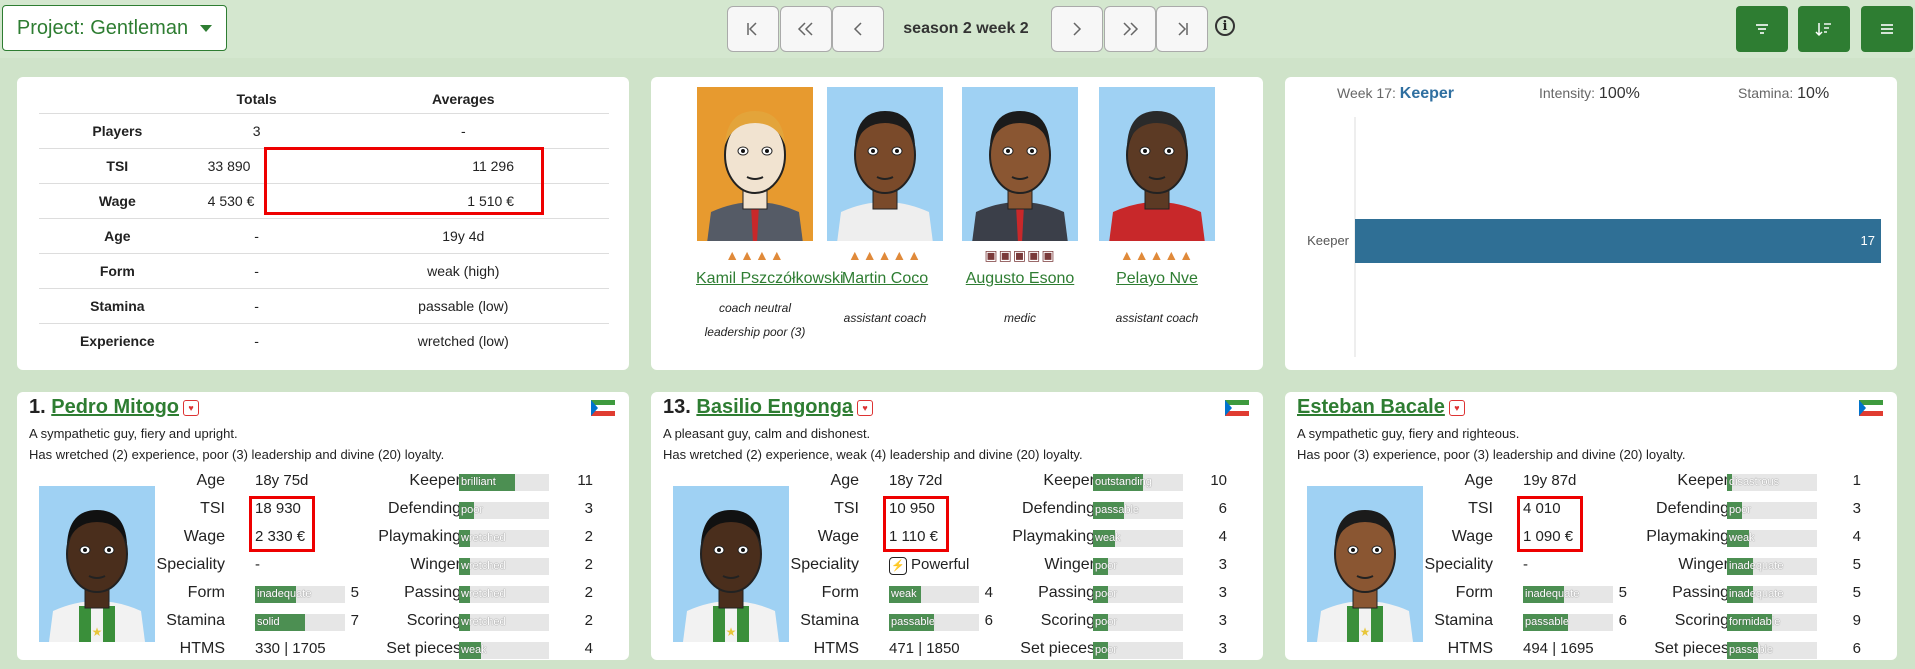 Image resolution: width=1915 pixels, height=669 pixels. I want to click on skill-bar-text: disastrous, so click(1754, 482).